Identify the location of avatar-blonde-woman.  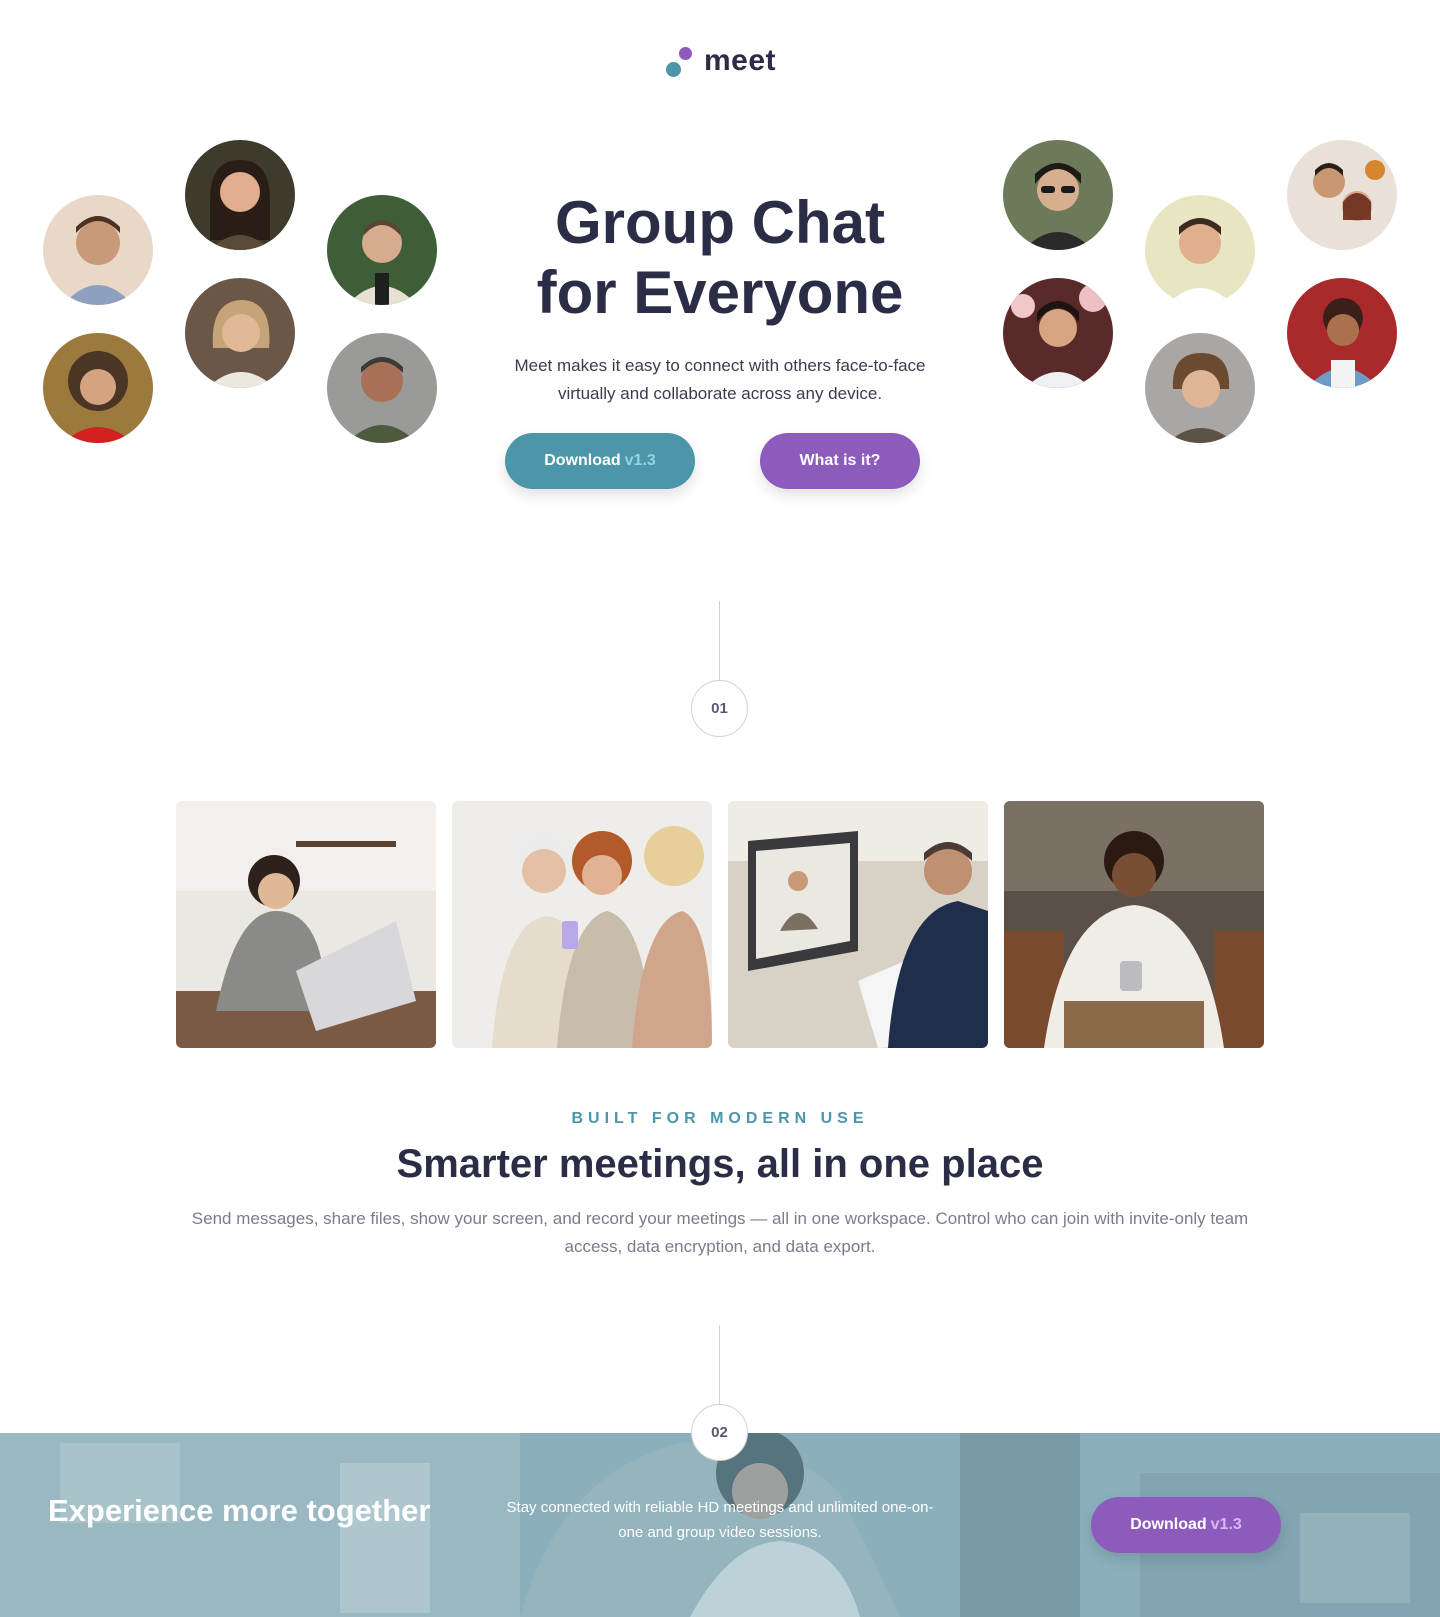
(240, 333).